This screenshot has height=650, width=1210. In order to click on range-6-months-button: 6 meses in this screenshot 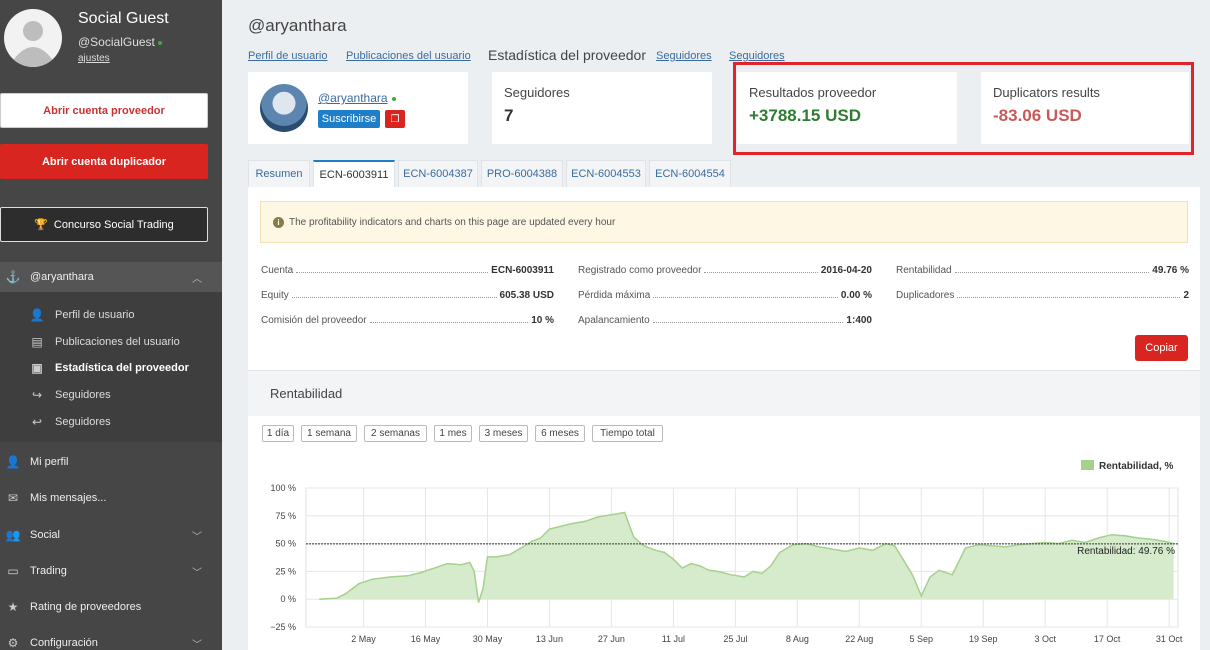, I will do `click(560, 433)`.